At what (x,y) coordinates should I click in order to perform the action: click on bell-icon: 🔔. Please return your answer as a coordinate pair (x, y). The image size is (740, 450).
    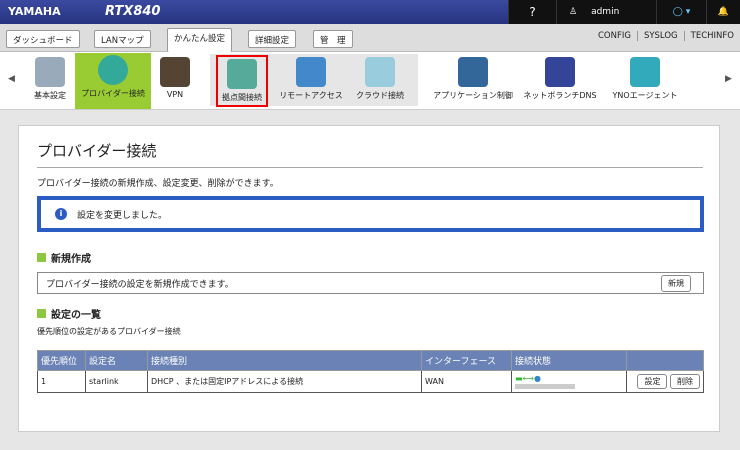
    Looking at the image, I should click on (723, 12).